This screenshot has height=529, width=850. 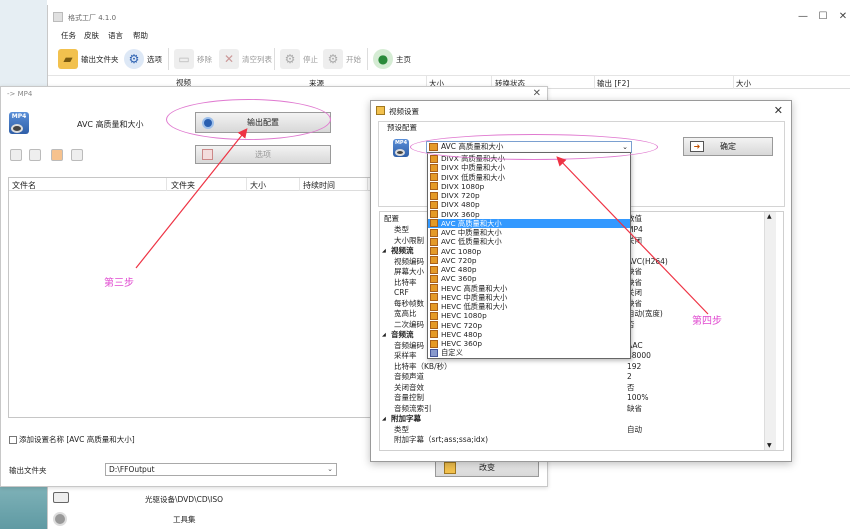 What do you see at coordinates (191, 198) in the screenshot?
I see `arrow-step3` at bounding box center [191, 198].